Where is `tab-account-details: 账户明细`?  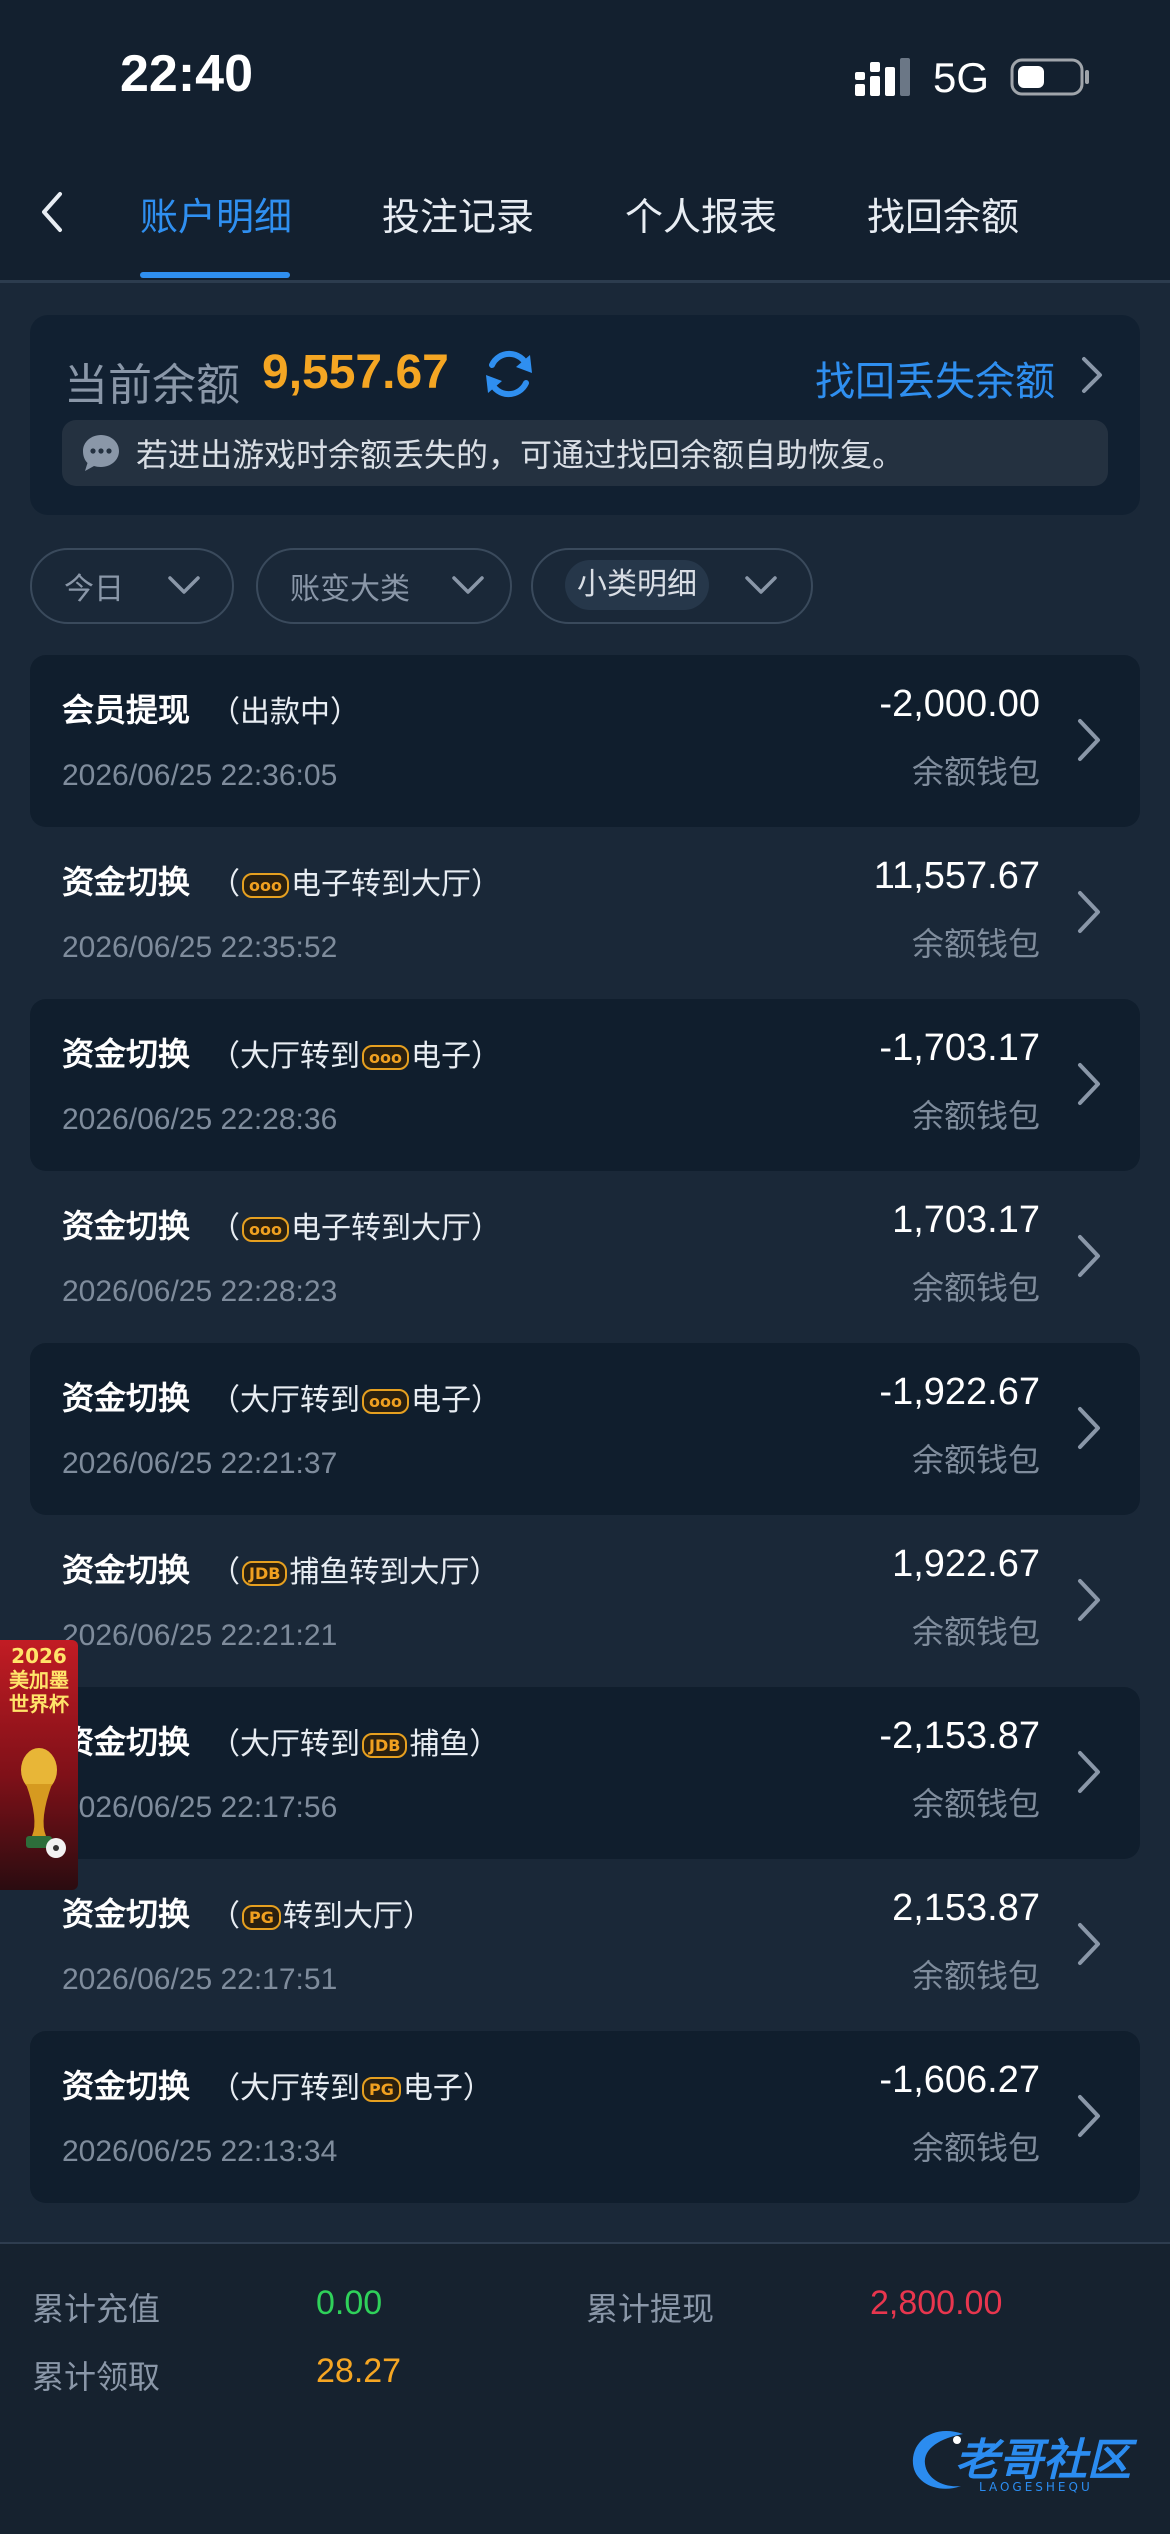
tab-account-details: 账户明细 is located at coordinates (216, 231).